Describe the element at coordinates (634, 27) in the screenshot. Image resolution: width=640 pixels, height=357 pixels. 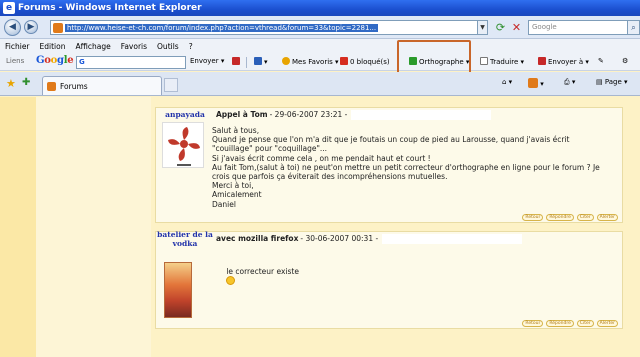
I see `search-go-icon: ⌕` at that location.